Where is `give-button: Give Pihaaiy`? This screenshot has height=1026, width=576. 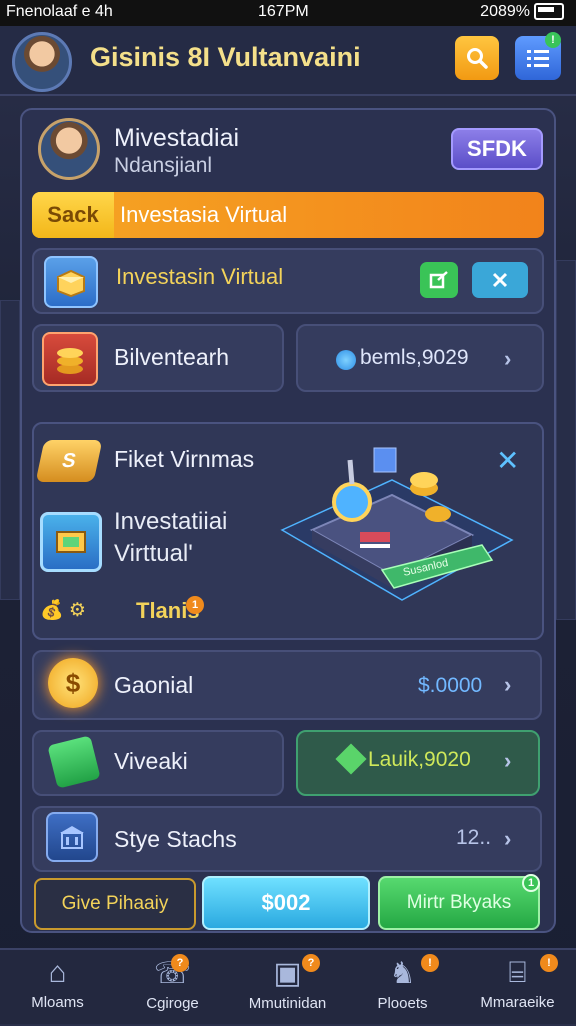
give-button: Give Pihaaiy is located at coordinates (115, 904).